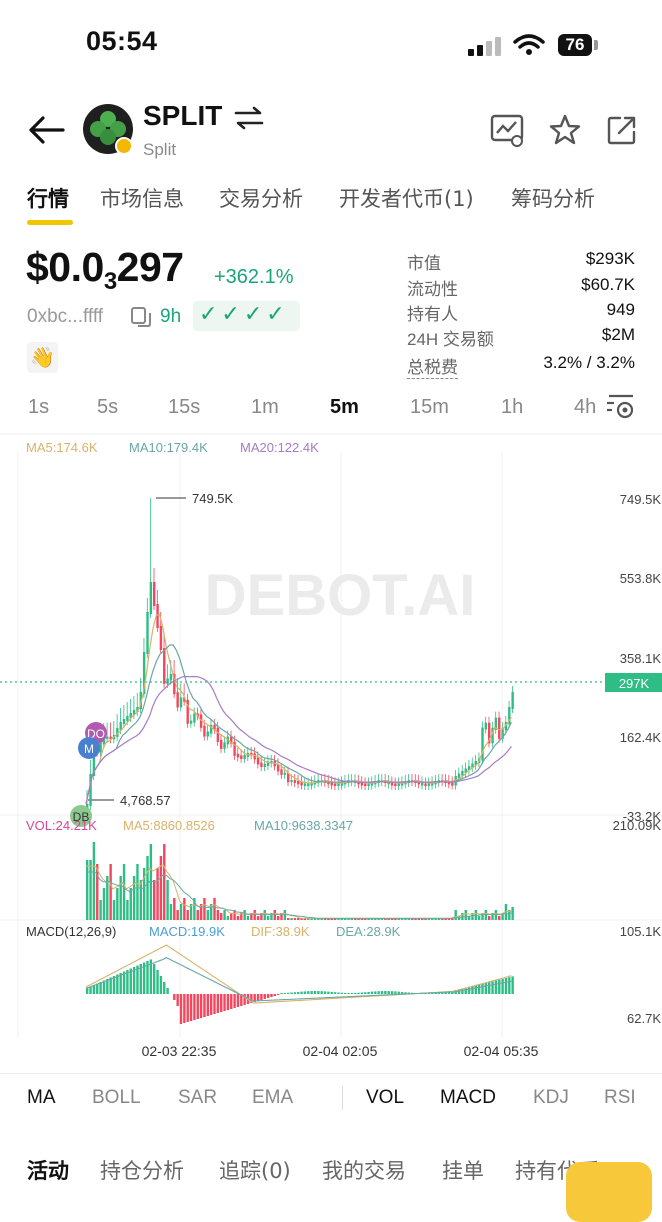 This screenshot has height=1222, width=662. I want to click on tab-tracking: 追踪(0), so click(255, 1170).